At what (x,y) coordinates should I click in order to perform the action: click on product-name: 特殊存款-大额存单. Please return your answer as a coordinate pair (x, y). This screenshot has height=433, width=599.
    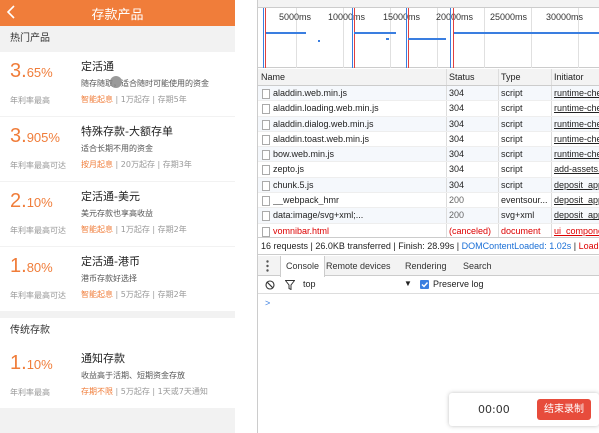
    Looking at the image, I should click on (127, 131).